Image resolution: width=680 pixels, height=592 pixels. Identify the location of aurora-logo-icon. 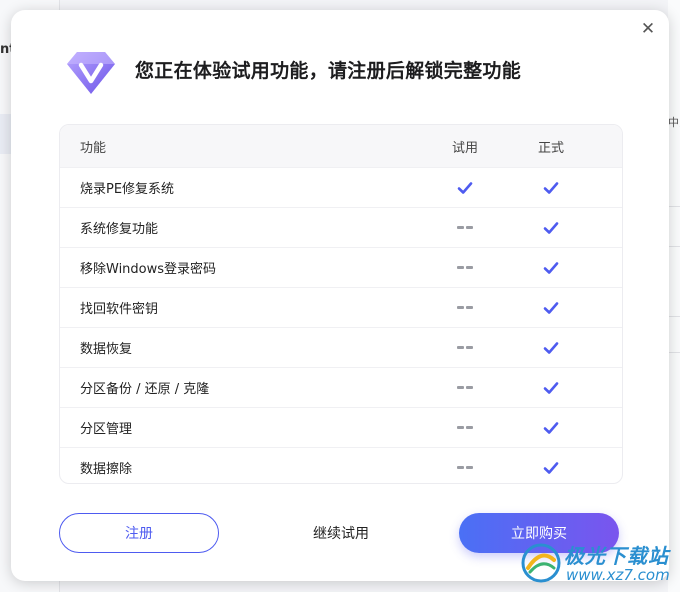
(541, 563).